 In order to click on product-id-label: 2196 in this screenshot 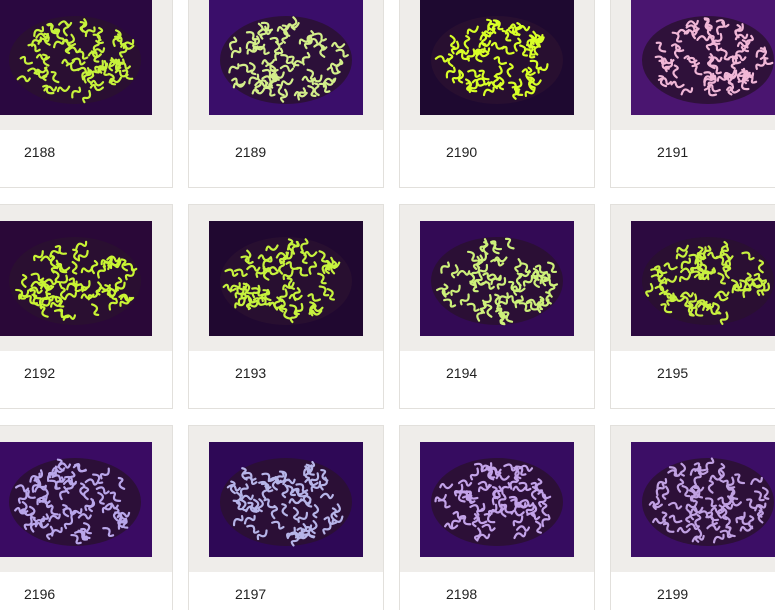, I will do `click(86, 594)`.